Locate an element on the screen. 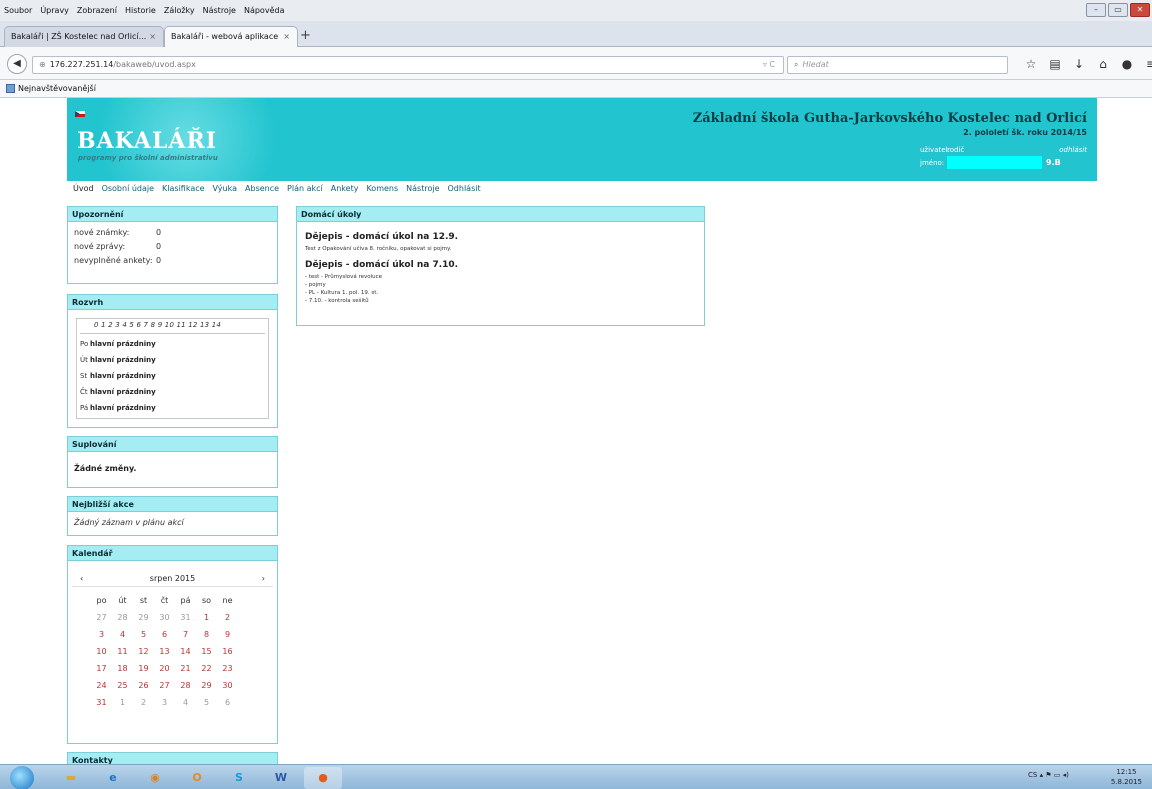 This screenshot has width=1152, height=789. calendar-next-icon: › is located at coordinates (263, 578).